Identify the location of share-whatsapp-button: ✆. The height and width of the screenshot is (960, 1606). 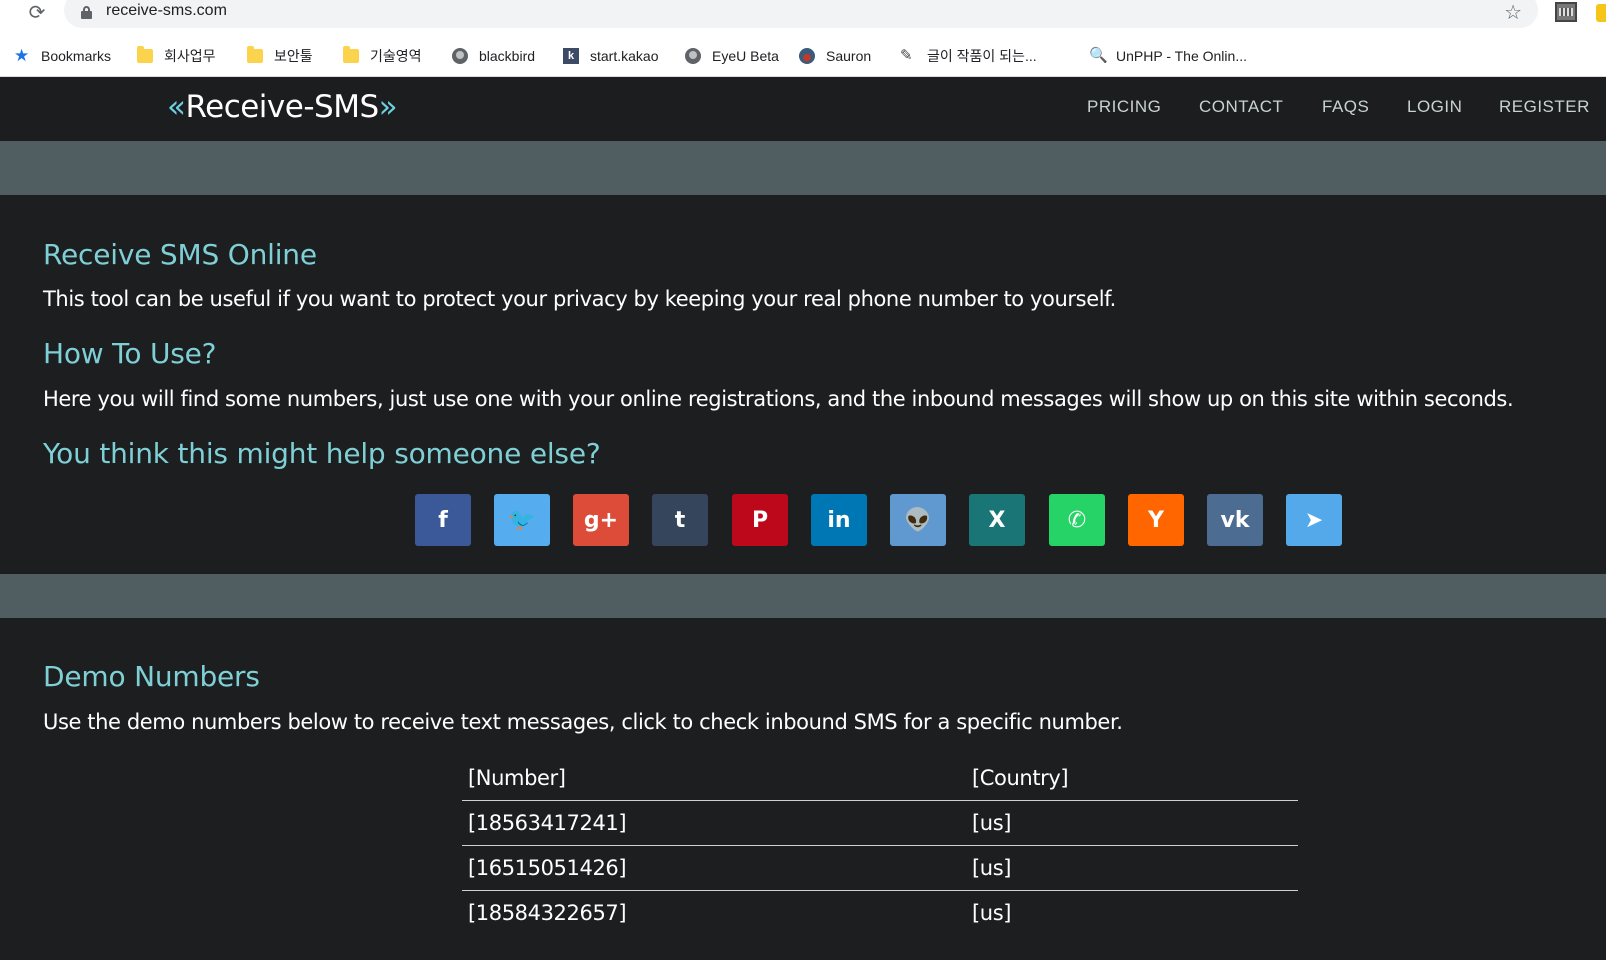
(1077, 520).